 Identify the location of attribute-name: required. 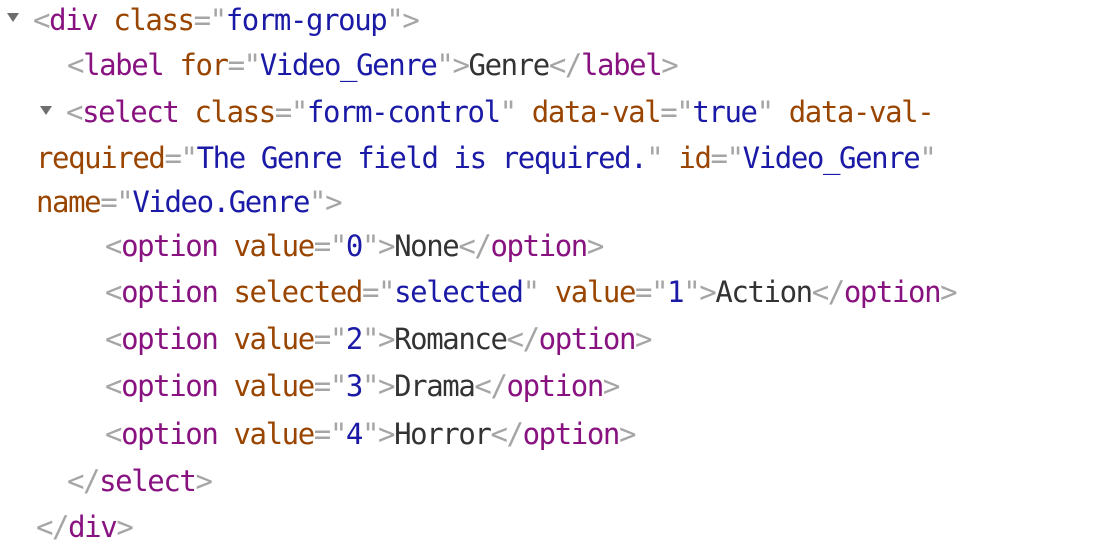
(101, 158).